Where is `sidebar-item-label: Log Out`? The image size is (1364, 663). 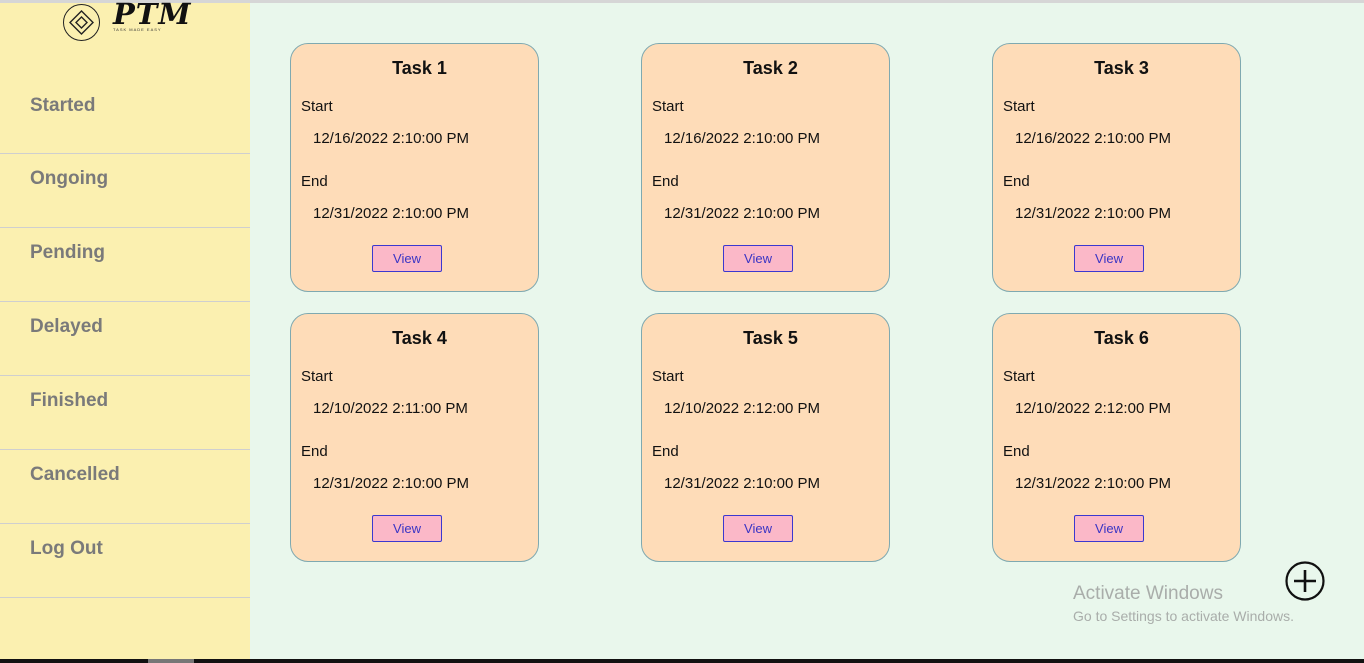
sidebar-item-label: Log Out is located at coordinates (66, 548).